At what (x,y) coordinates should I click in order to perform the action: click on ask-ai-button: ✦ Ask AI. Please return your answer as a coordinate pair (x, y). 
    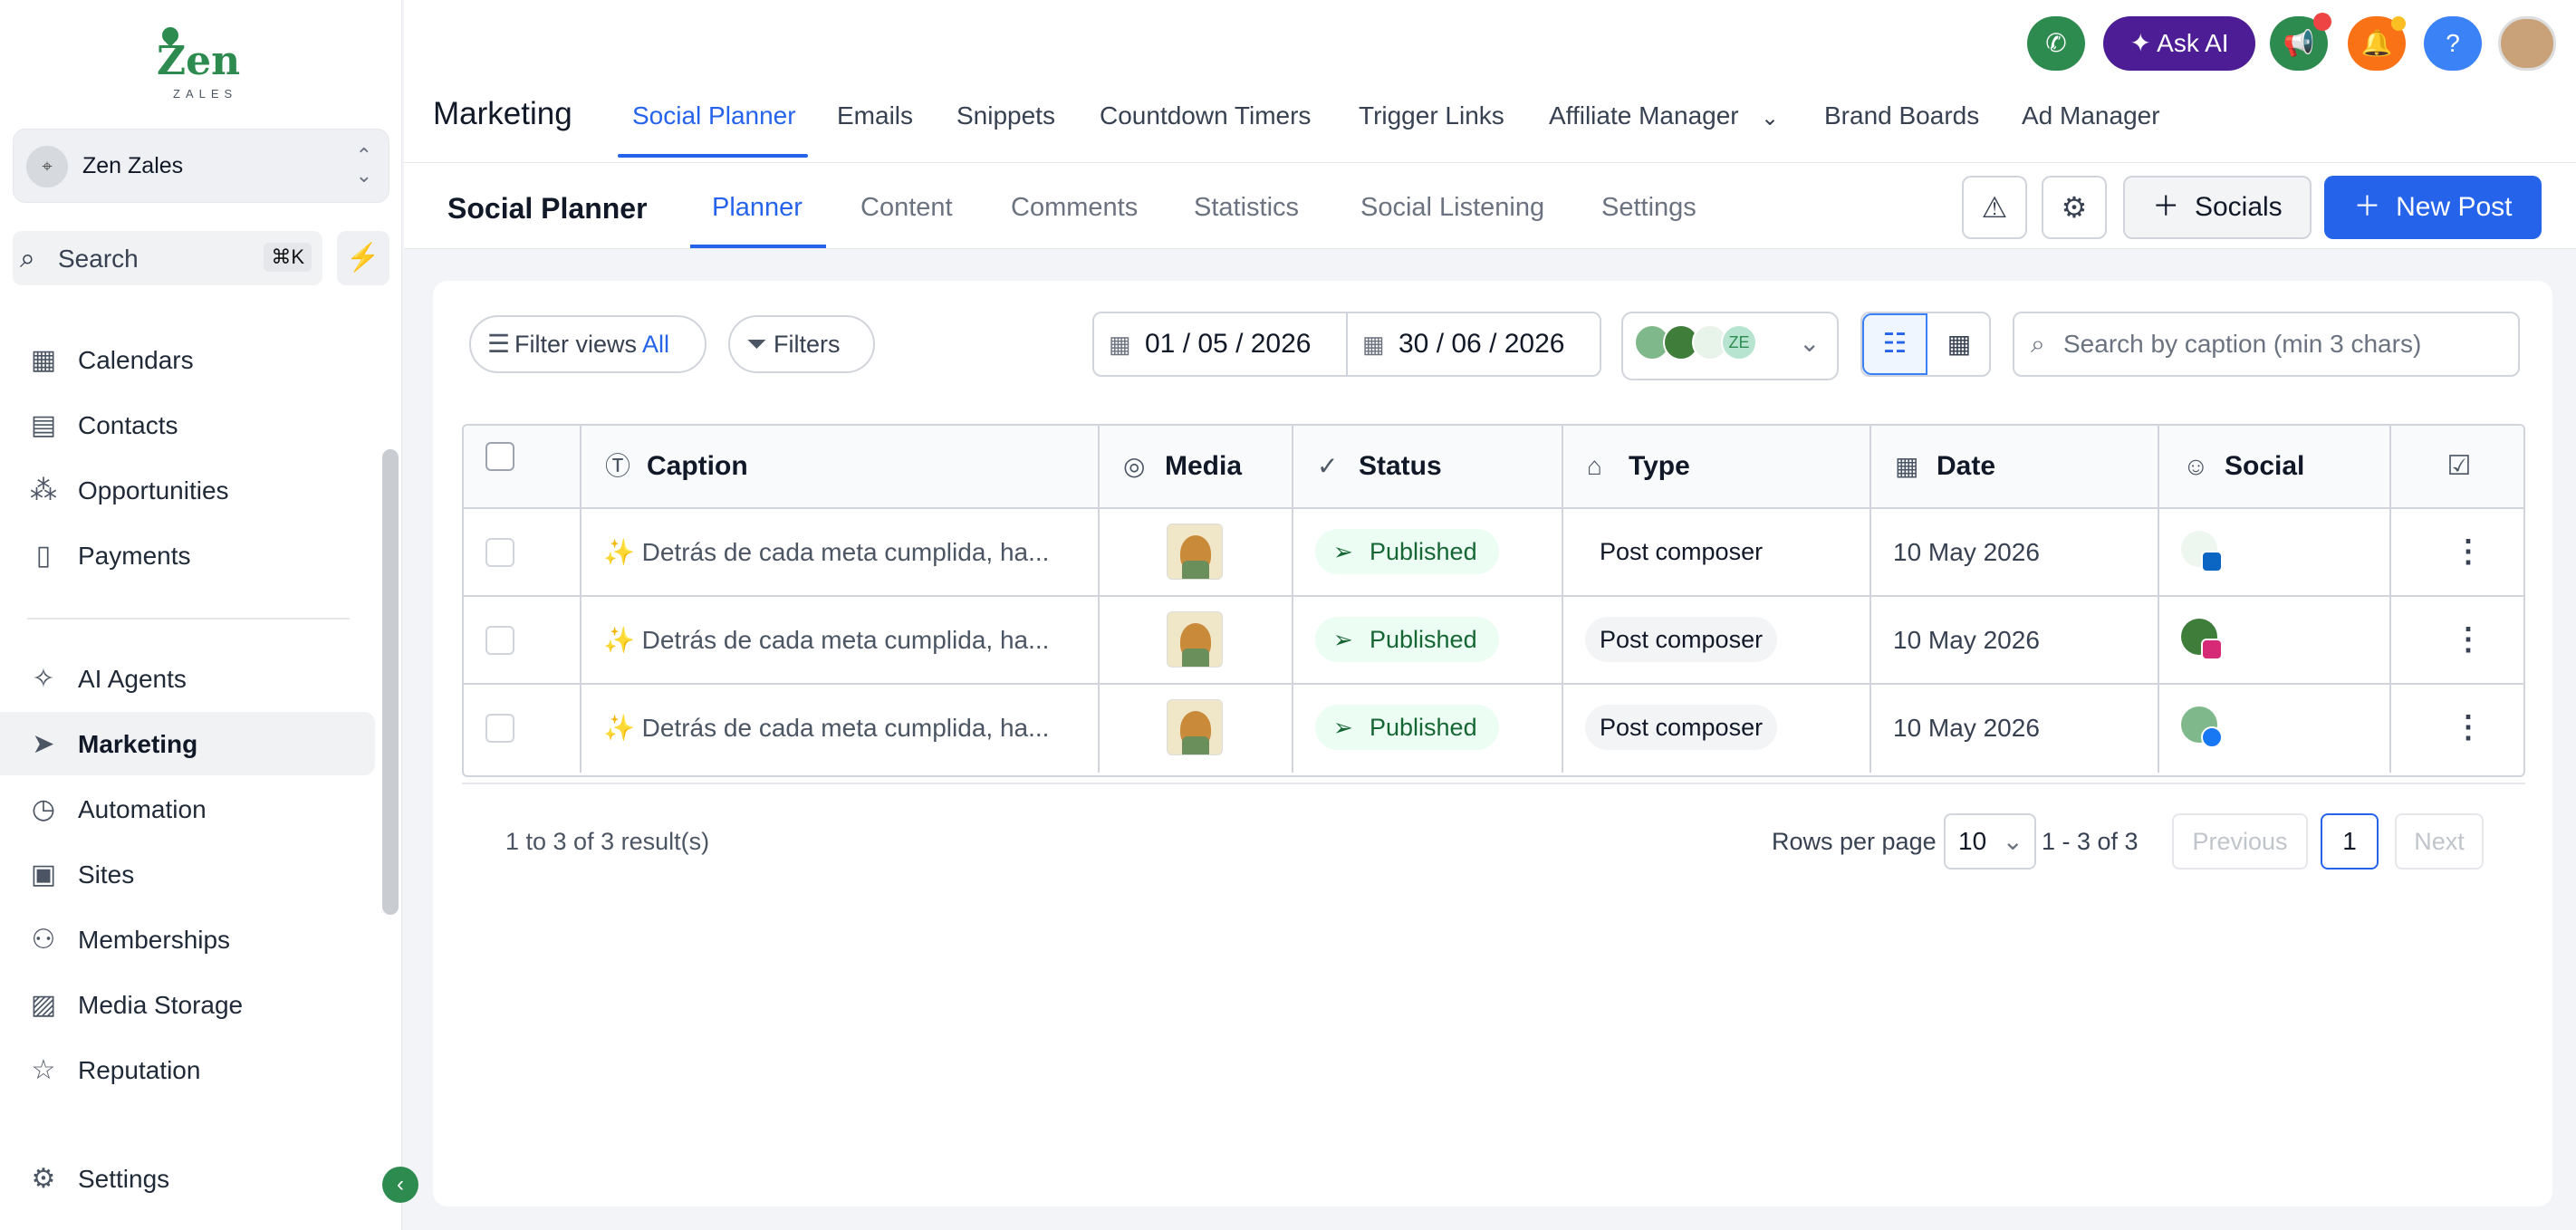
    Looking at the image, I should click on (2179, 43).